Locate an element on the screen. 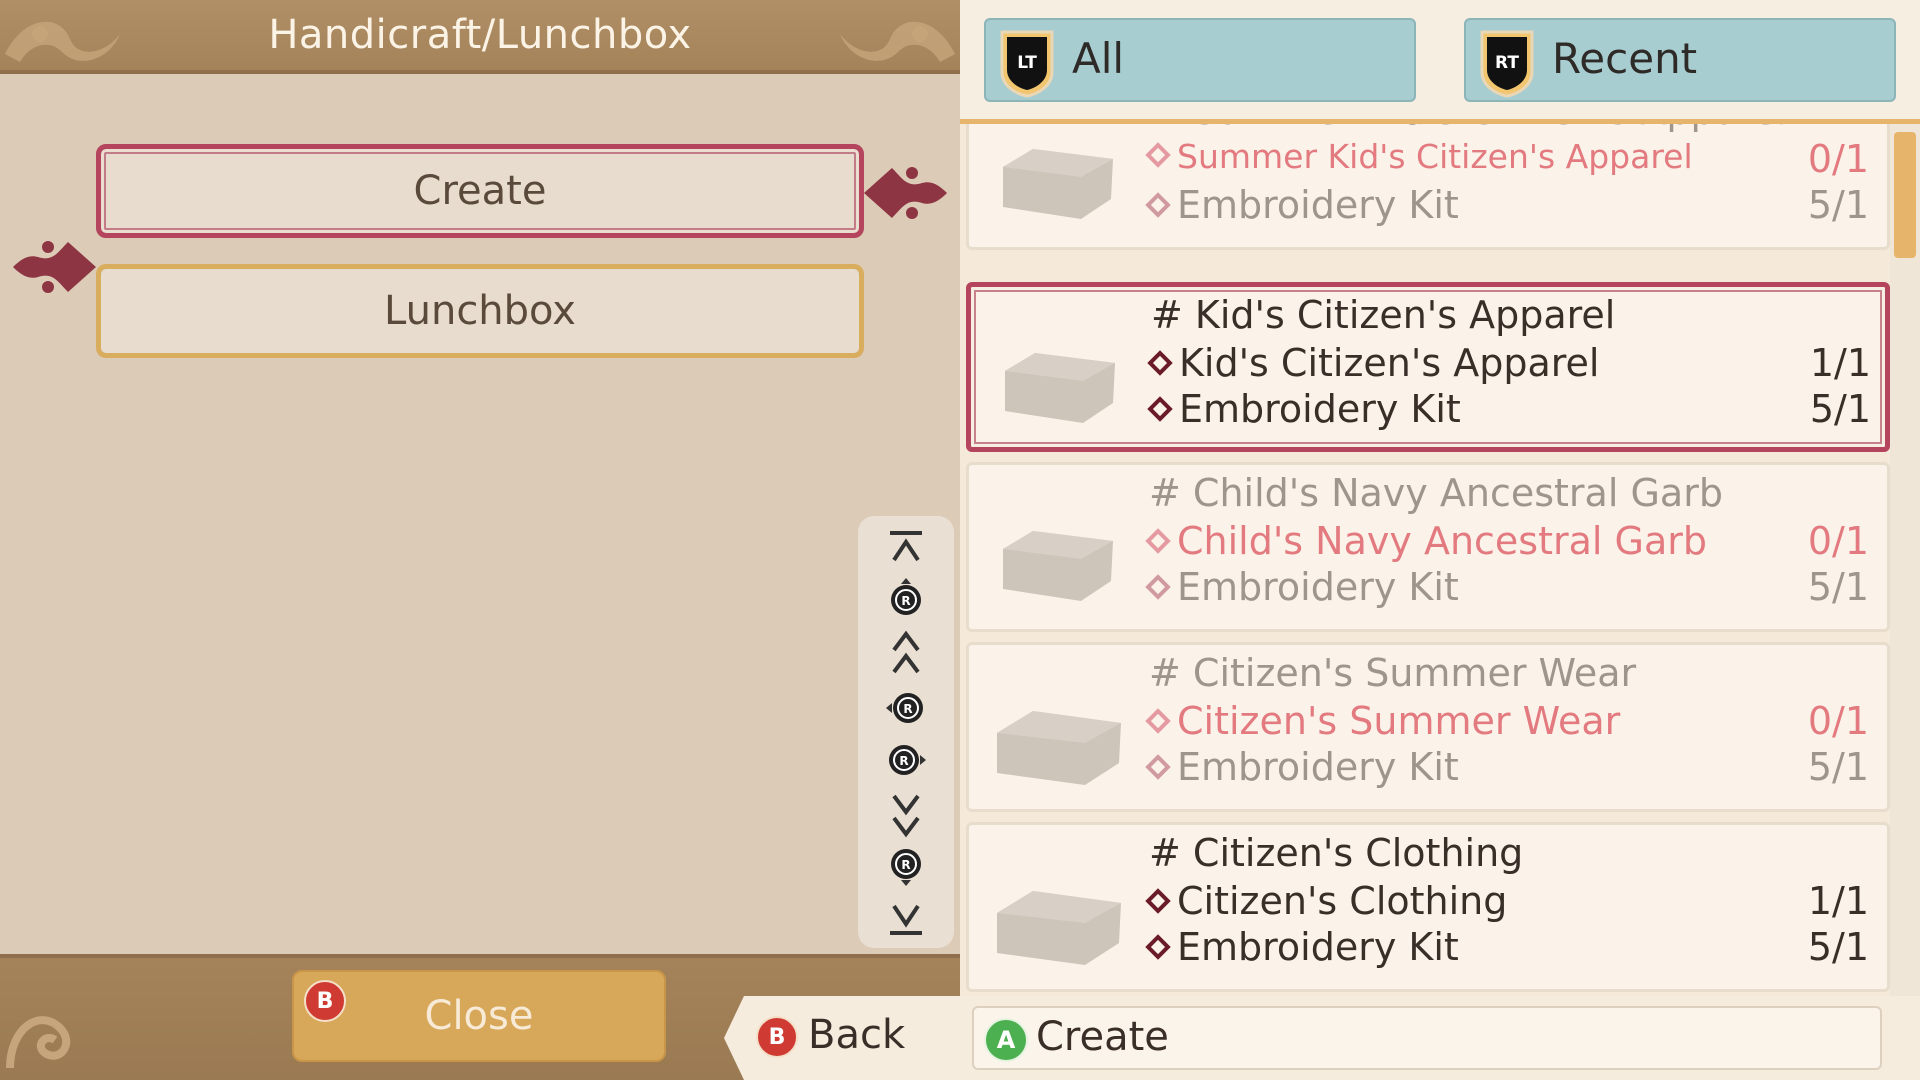 The width and height of the screenshot is (1920, 1080). action-bar: A Create is located at coordinates (1440, 1038).